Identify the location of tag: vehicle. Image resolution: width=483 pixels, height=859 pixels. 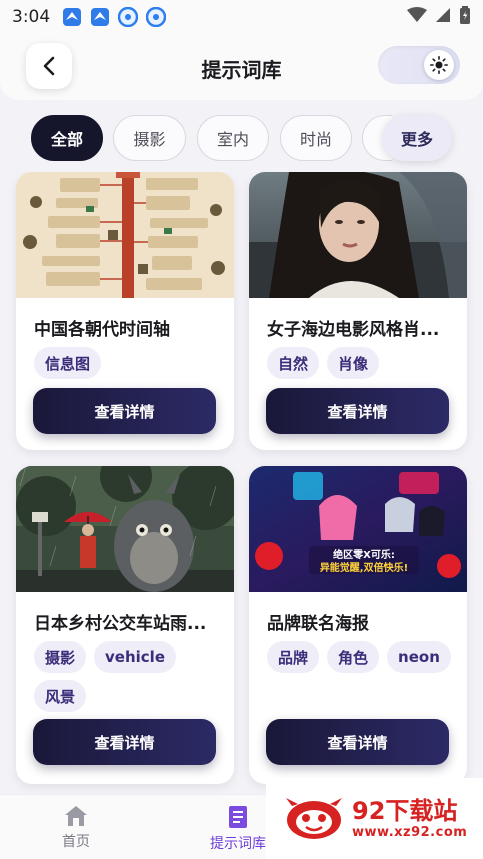
(135, 657).